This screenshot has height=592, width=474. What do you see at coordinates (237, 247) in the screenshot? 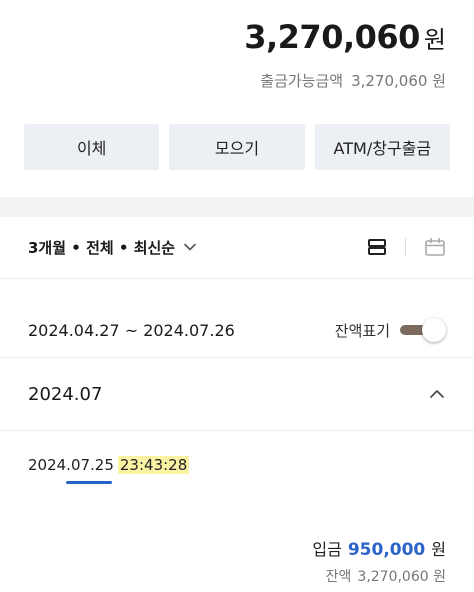
I see `filter-row: 3개월 • 전체 • 최신순` at bounding box center [237, 247].